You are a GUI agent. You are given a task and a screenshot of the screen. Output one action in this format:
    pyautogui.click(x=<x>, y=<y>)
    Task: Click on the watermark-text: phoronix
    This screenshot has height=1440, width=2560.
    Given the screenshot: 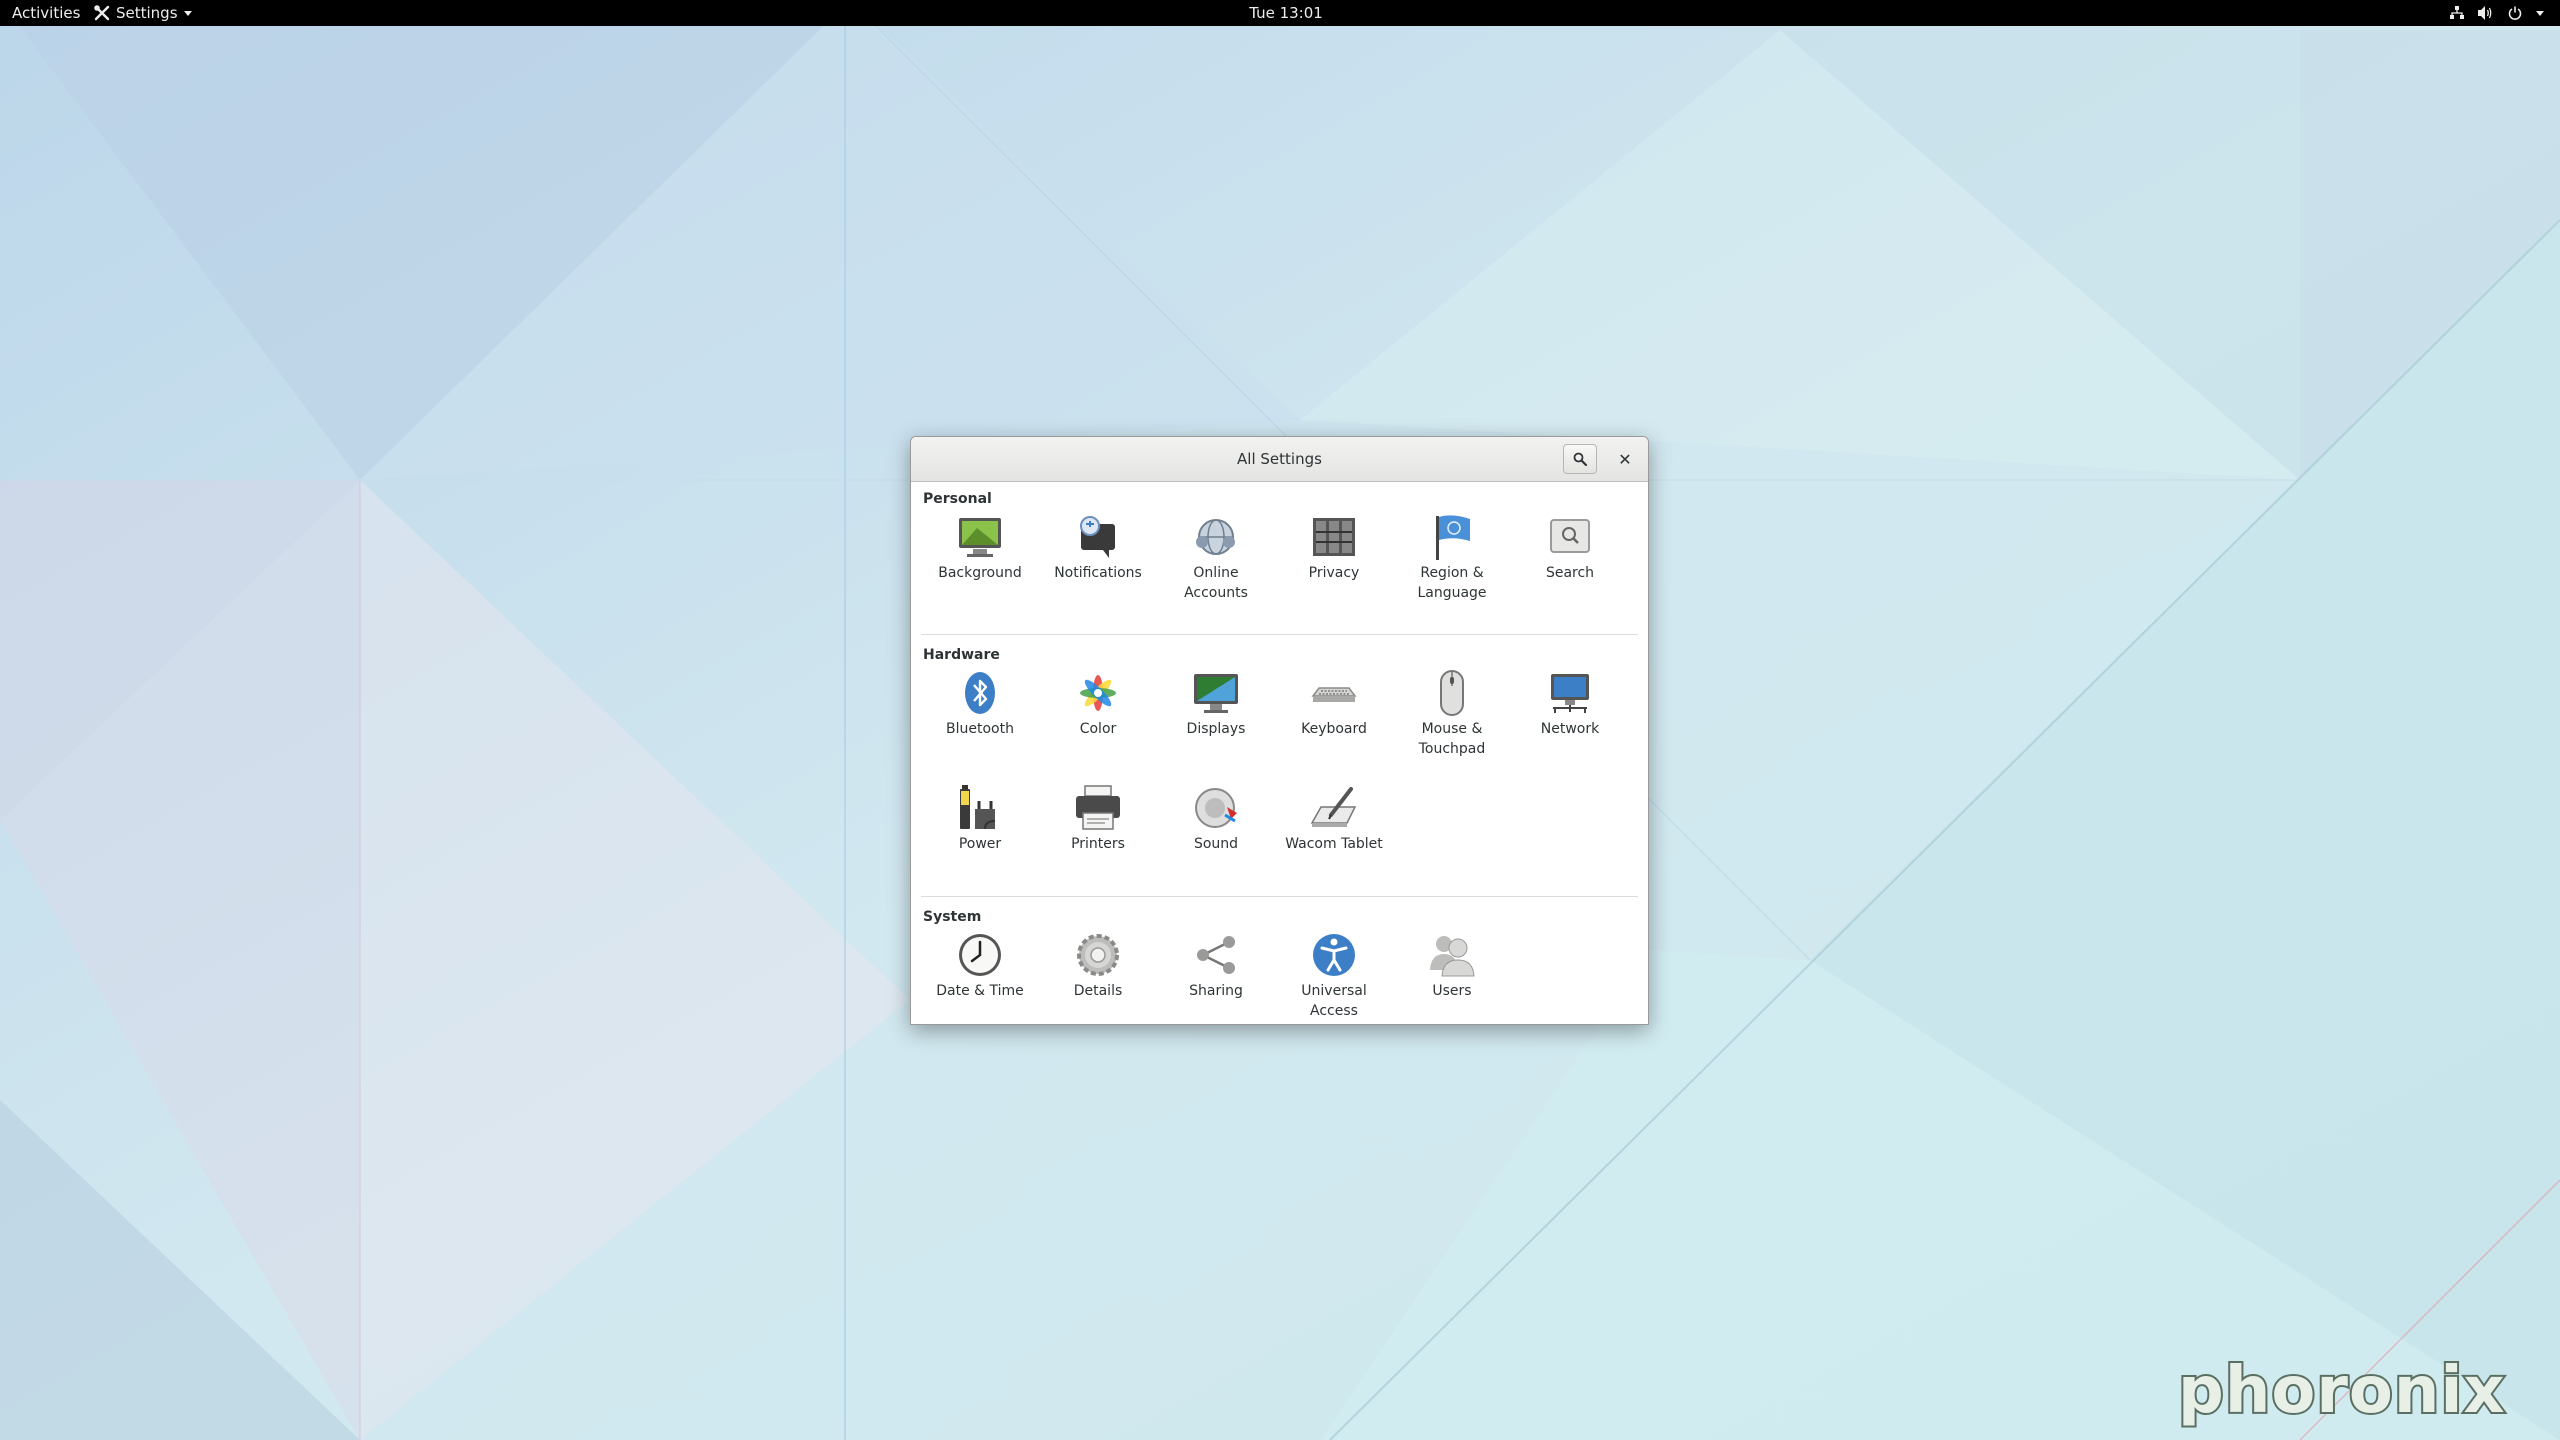 What is the action you would take?
    pyautogui.click(x=2342, y=1391)
    